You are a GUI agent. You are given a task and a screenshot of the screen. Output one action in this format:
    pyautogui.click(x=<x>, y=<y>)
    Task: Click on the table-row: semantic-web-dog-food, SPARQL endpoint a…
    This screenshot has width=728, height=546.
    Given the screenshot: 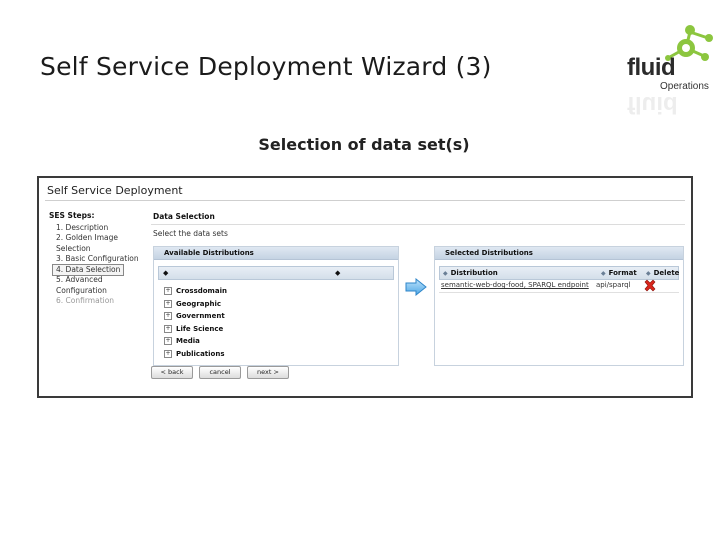 What is the action you would take?
    pyautogui.click(x=559, y=286)
    